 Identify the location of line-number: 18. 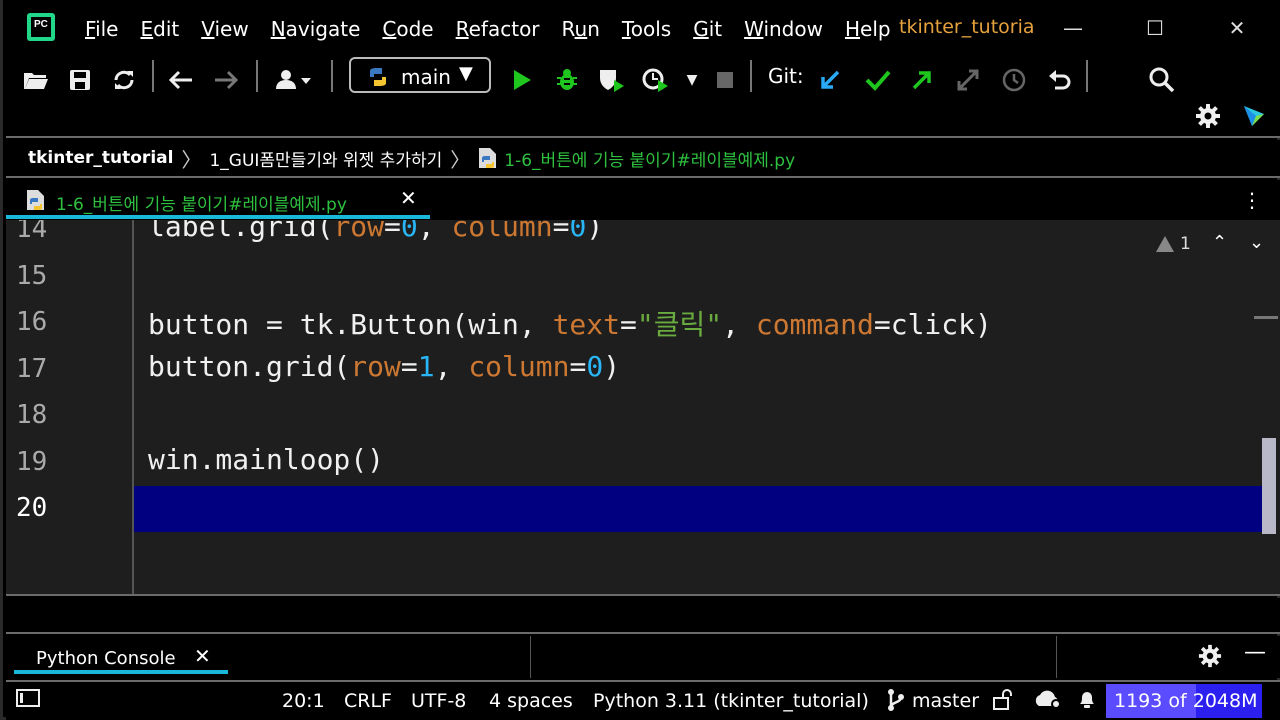
(32, 415).